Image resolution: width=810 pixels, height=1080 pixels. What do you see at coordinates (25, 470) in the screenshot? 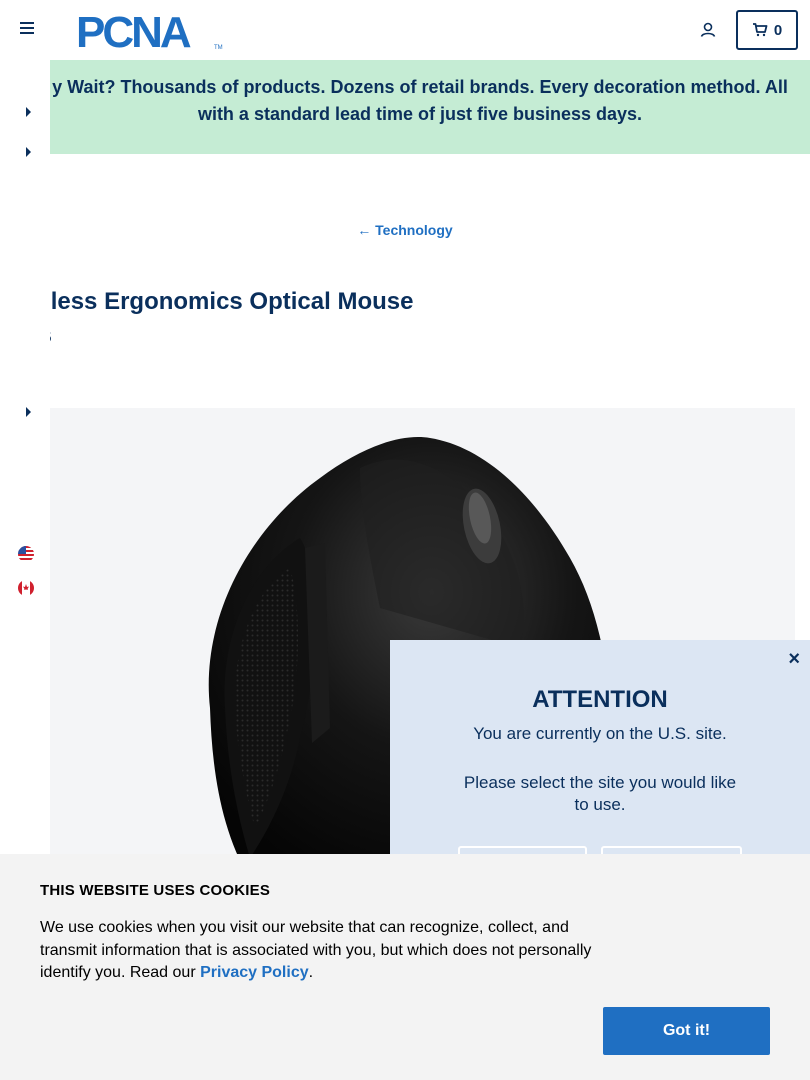
I see `left-sidebar` at bounding box center [25, 470].